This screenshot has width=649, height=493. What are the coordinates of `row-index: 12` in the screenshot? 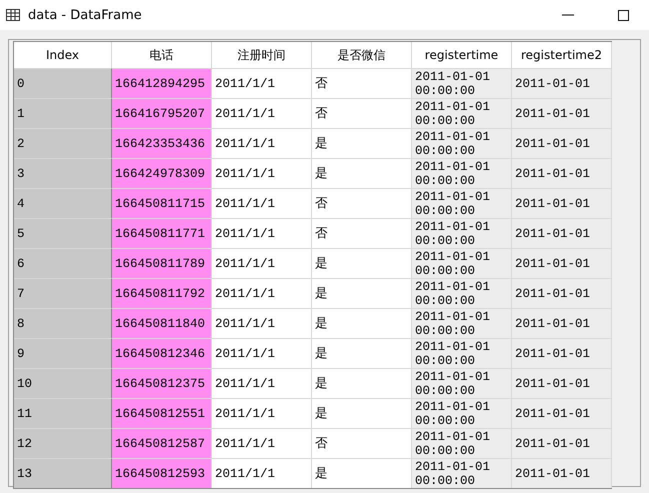 It's located at (63, 443).